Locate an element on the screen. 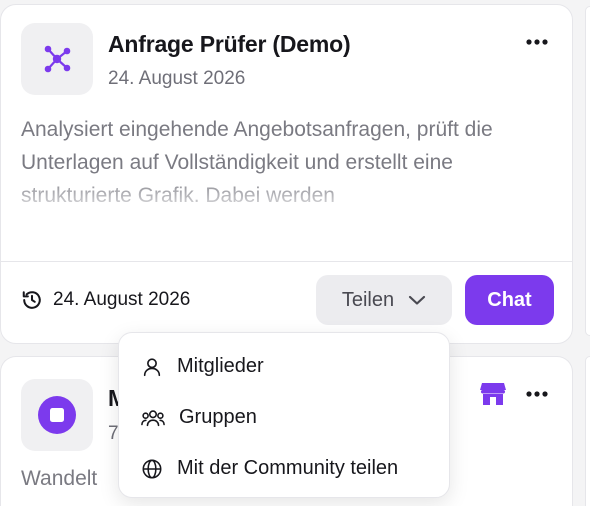  share-button-label: Teilen is located at coordinates (368, 299).